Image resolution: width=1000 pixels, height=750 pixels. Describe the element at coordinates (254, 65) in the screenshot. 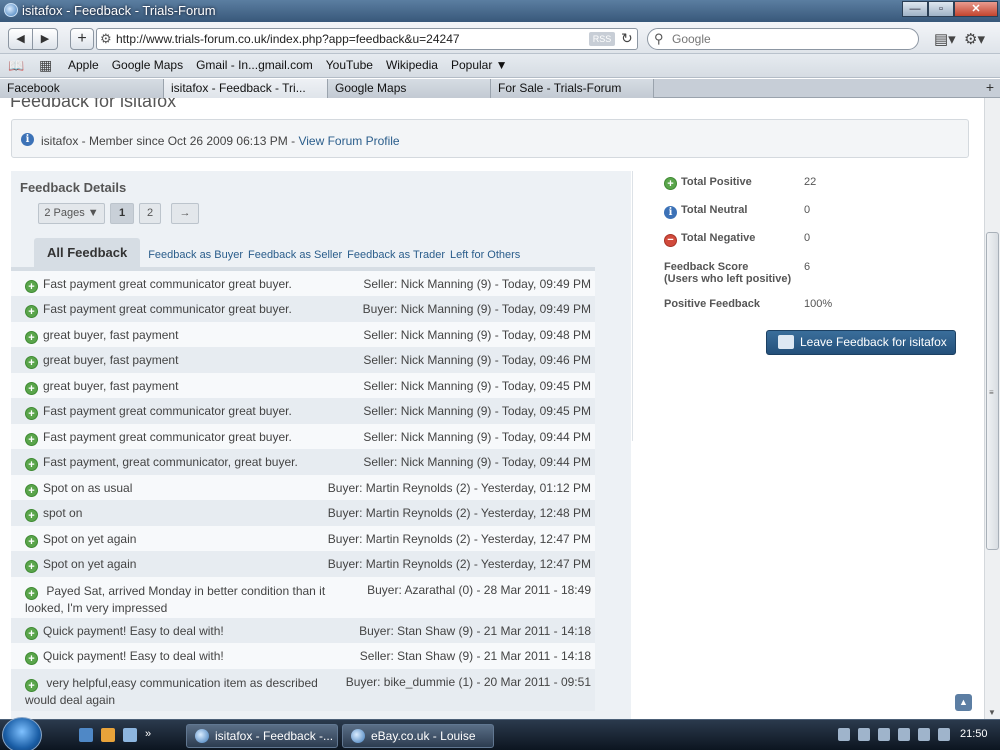

I see `bookmark-gmail: Gmail - In...gmail.com` at that location.